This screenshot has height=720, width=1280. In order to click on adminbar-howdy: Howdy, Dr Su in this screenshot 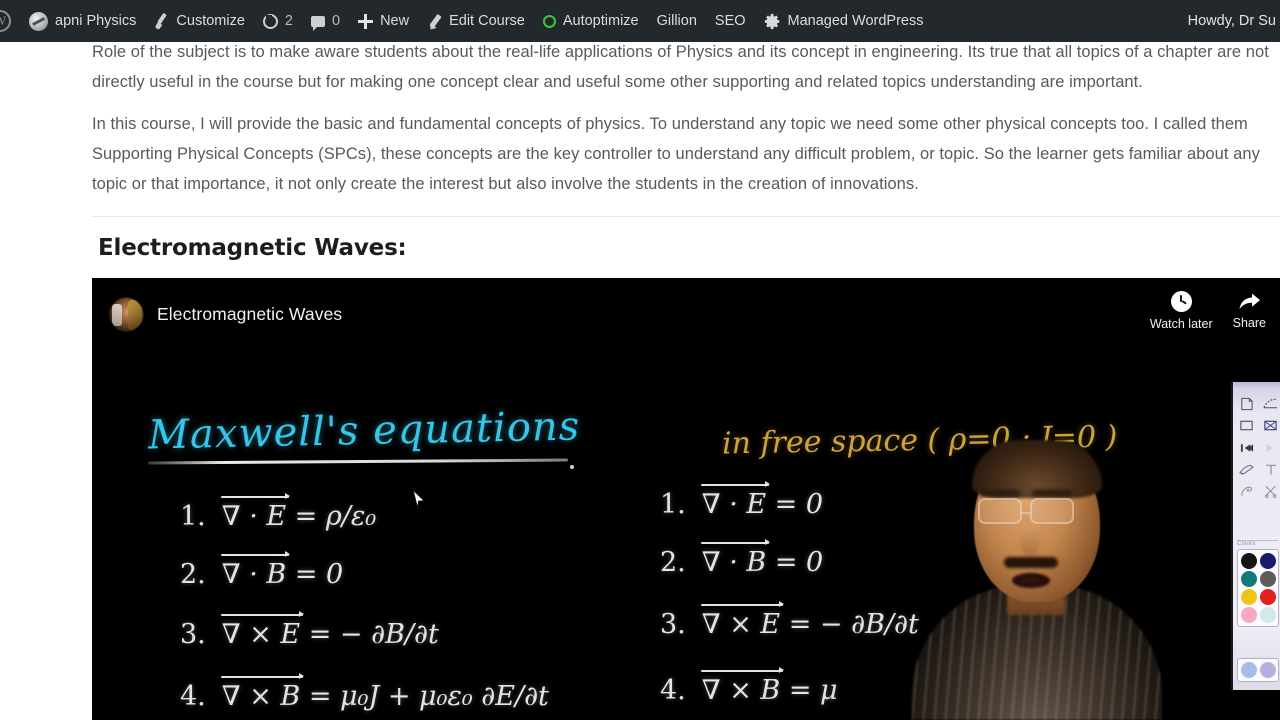, I will do `click(1229, 21)`.